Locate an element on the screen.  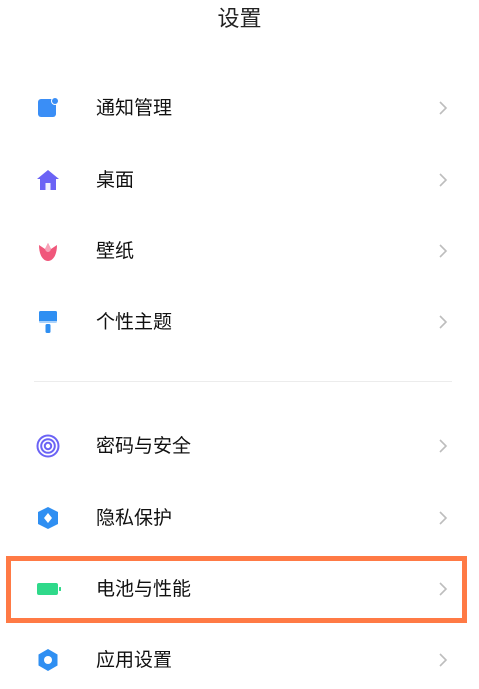
settings-item-privacy: 隐私保护 is located at coordinates (239, 518).